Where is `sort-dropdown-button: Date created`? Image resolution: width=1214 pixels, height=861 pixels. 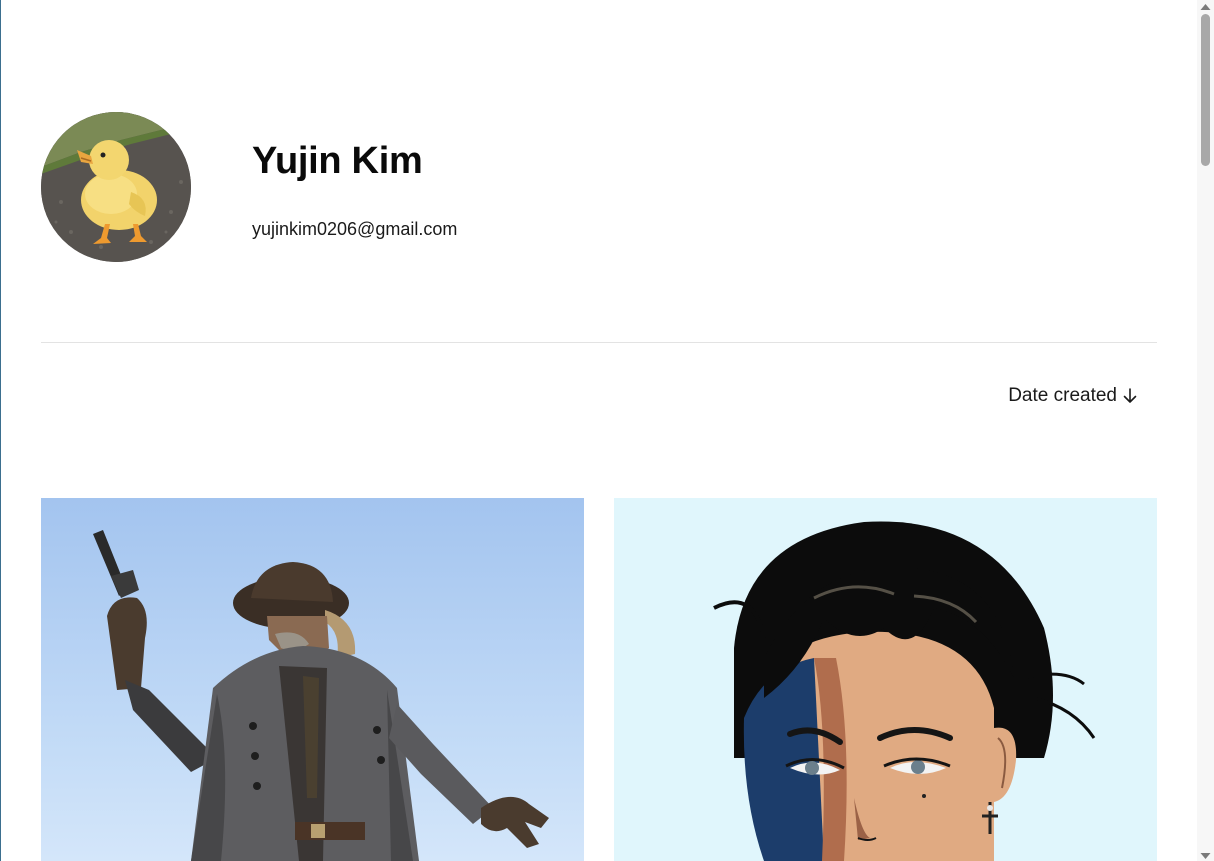 sort-dropdown-button: Date created is located at coordinates (1072, 396).